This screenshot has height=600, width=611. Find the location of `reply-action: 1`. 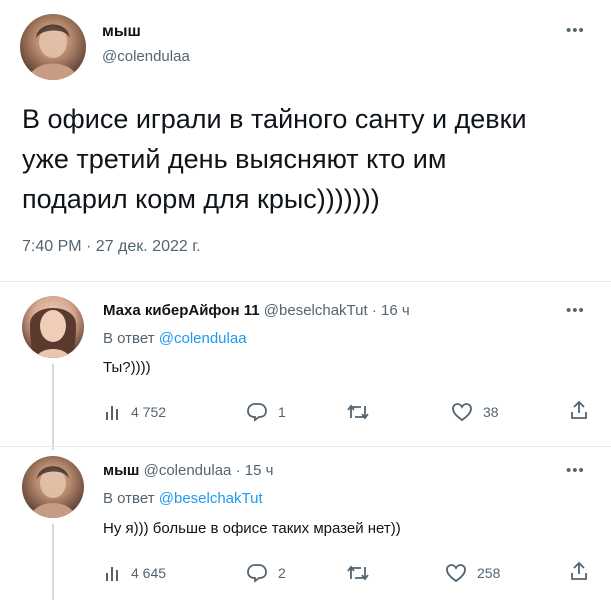

reply-action: 1 is located at coordinates (266, 412).